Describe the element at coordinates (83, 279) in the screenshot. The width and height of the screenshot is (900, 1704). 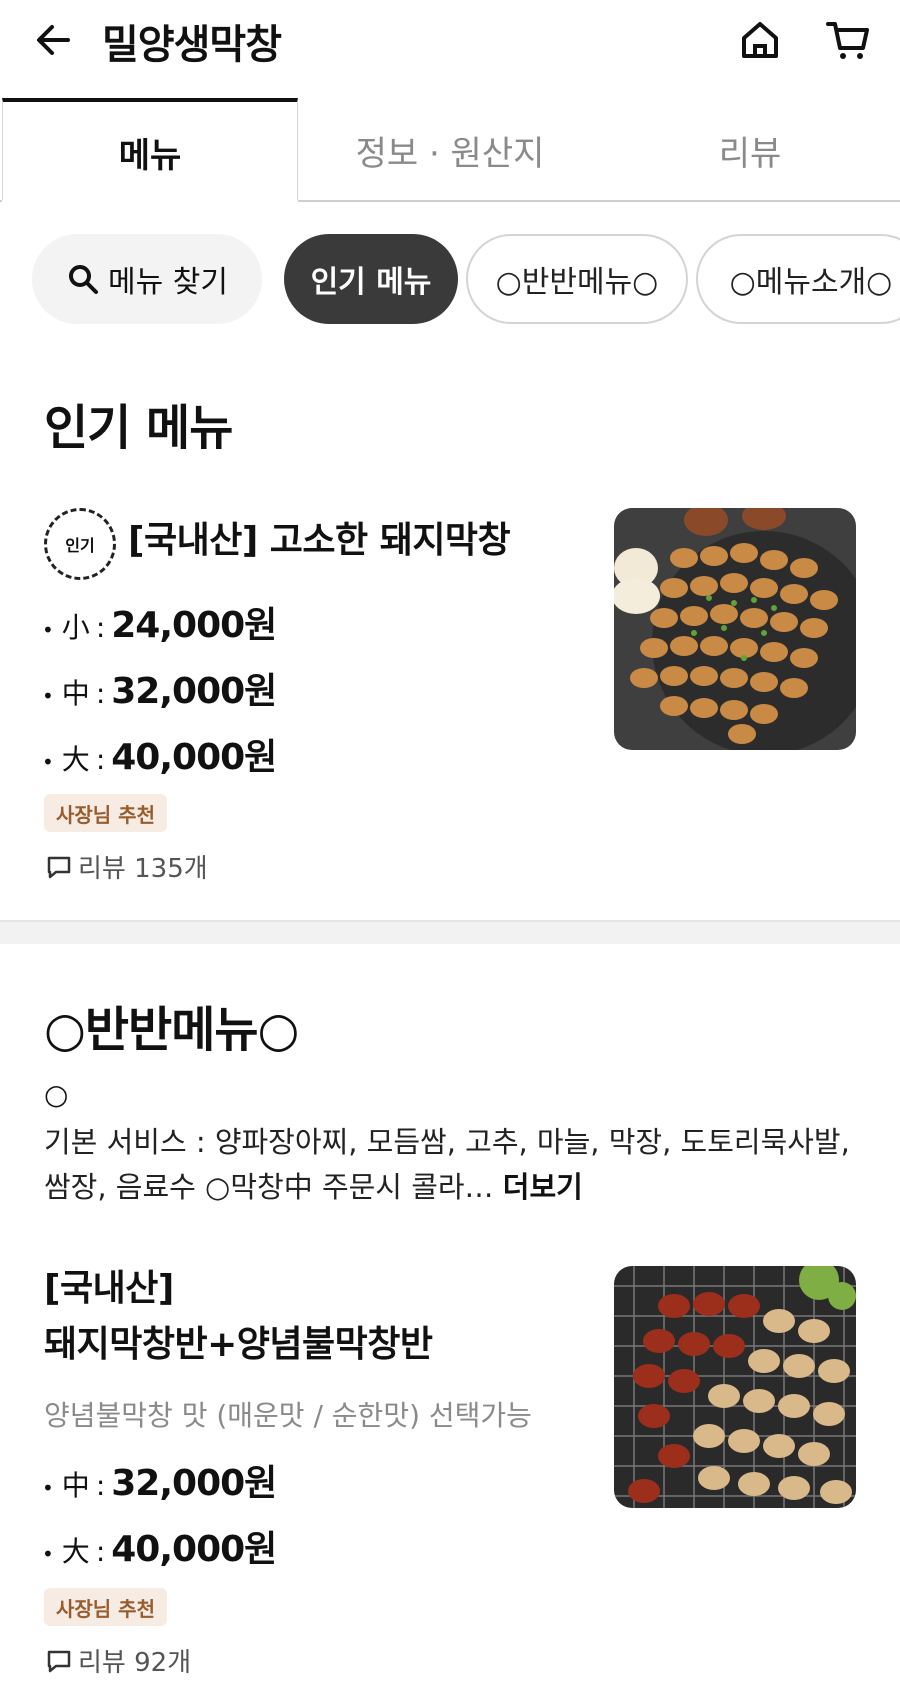
I see `search-icon` at that location.